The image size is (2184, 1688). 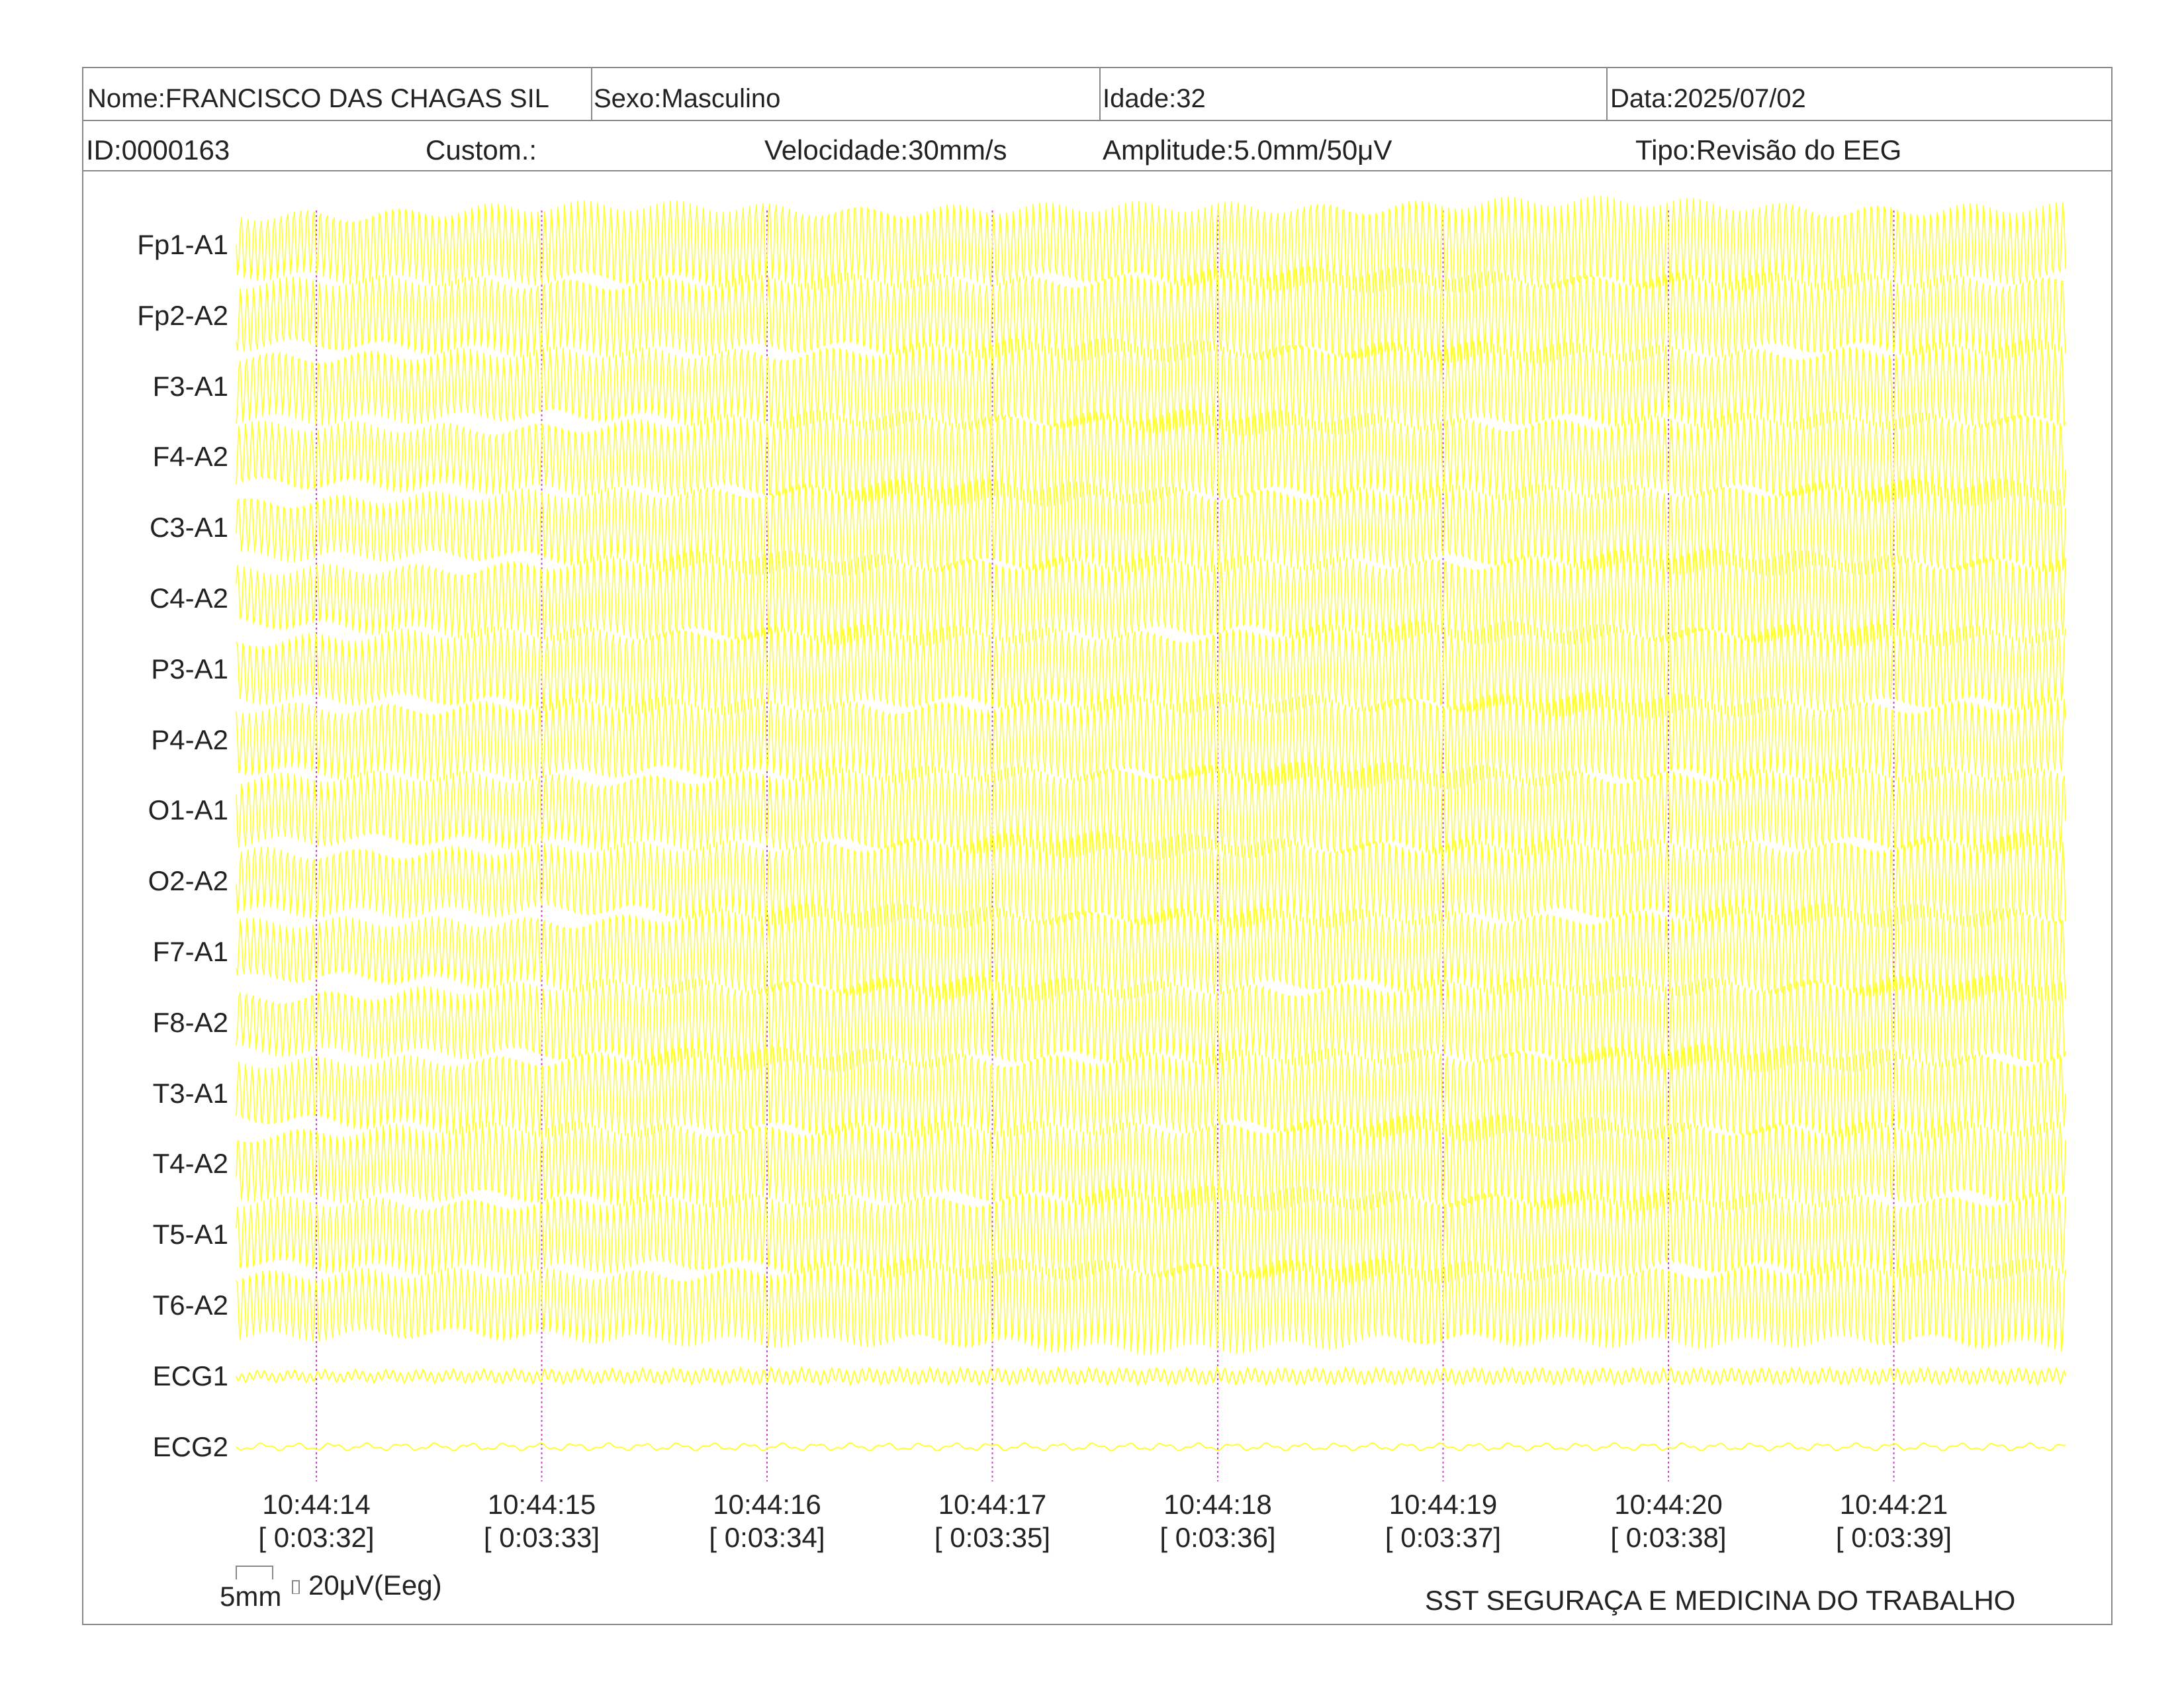 What do you see at coordinates (541, 1504) in the screenshot?
I see `time-tick-label: 10:44:15` at bounding box center [541, 1504].